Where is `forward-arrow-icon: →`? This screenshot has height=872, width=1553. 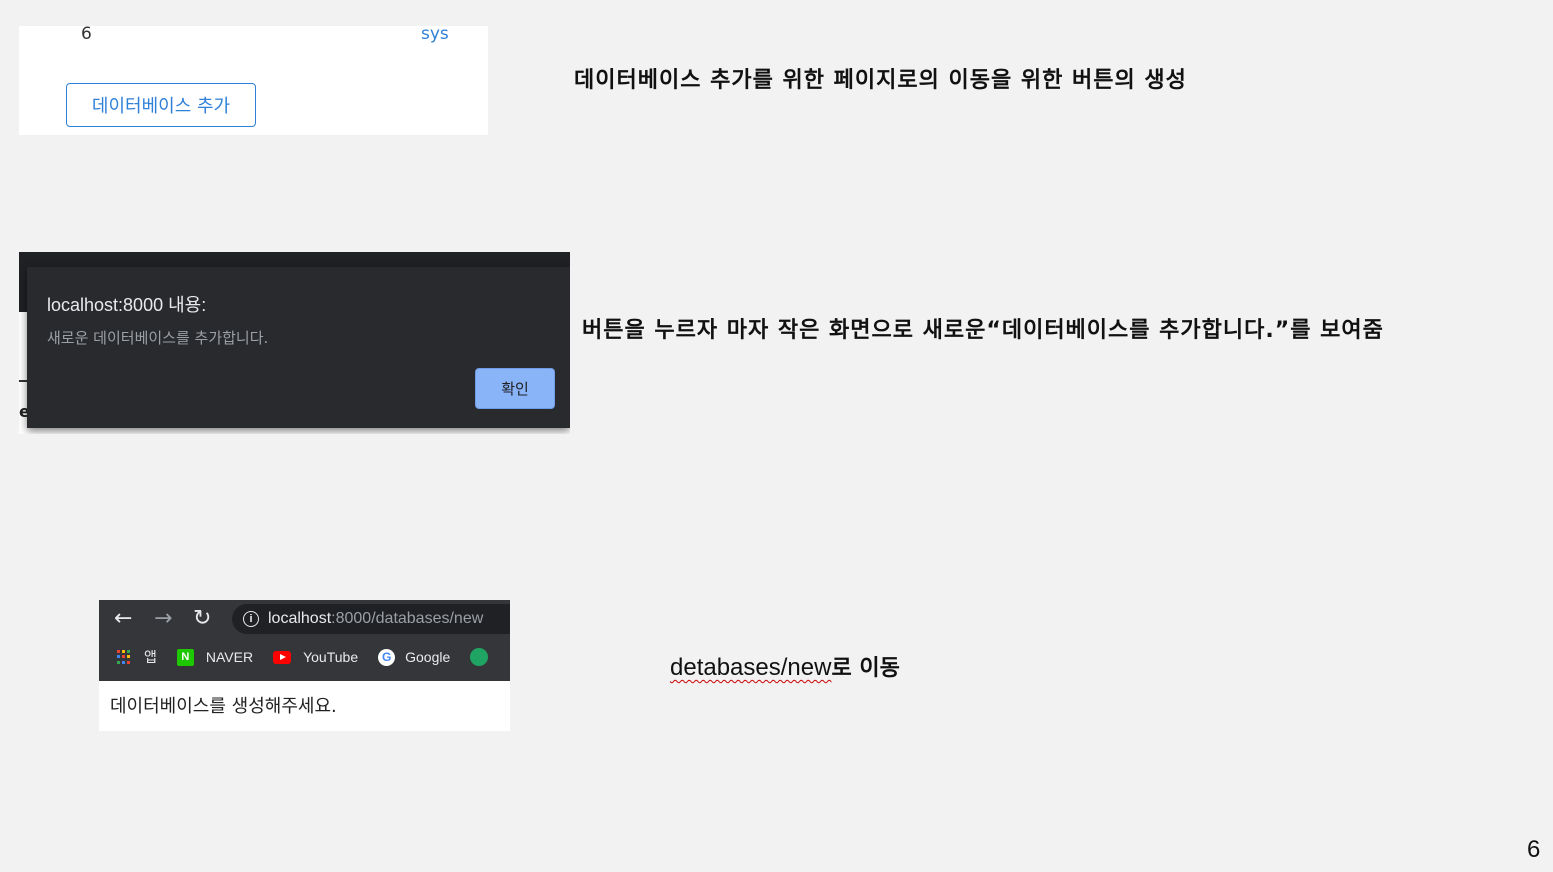
forward-arrow-icon: → is located at coordinates (163, 618).